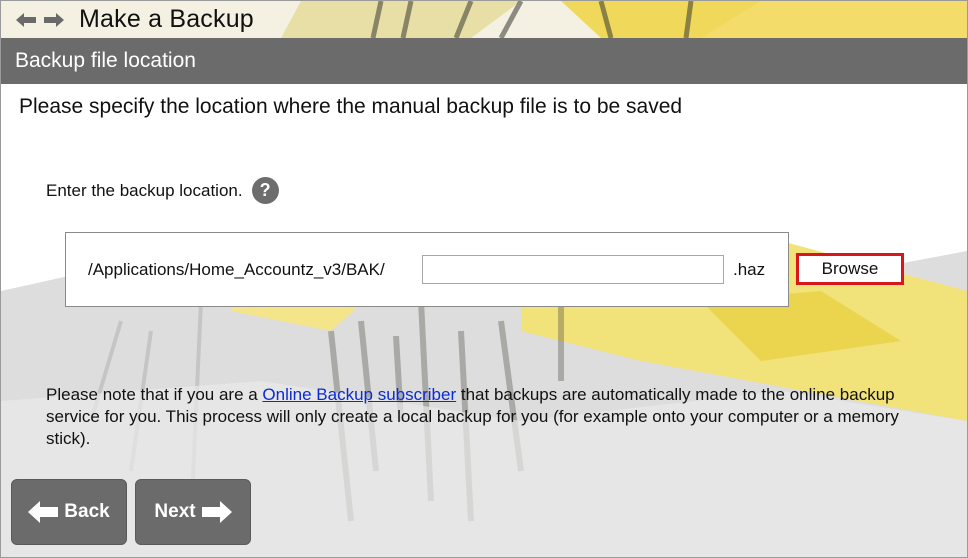 The height and width of the screenshot is (558, 968). I want to click on enter-location-label: Enter the backup location., so click(144, 190).